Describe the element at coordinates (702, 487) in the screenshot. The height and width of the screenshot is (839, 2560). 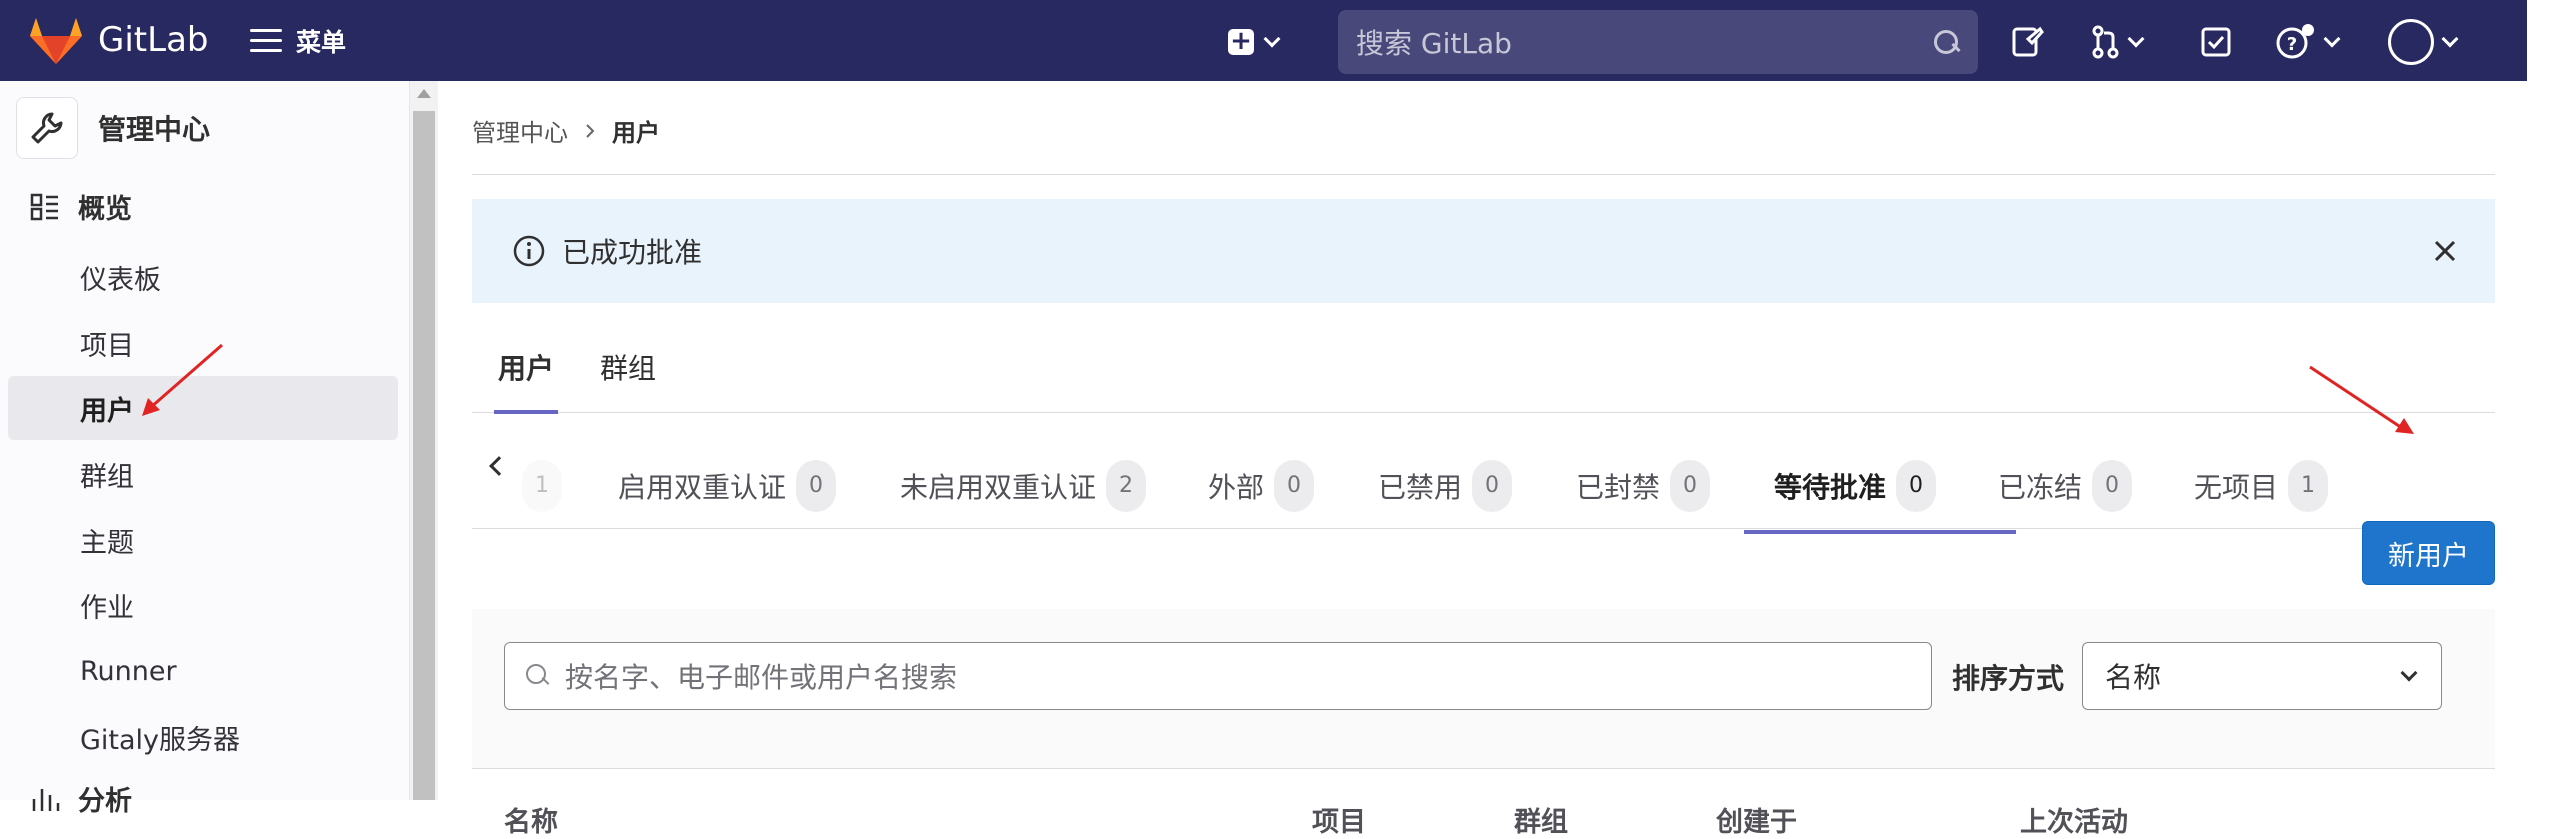
I see `filter-tab-label: 启用双重认证` at that location.